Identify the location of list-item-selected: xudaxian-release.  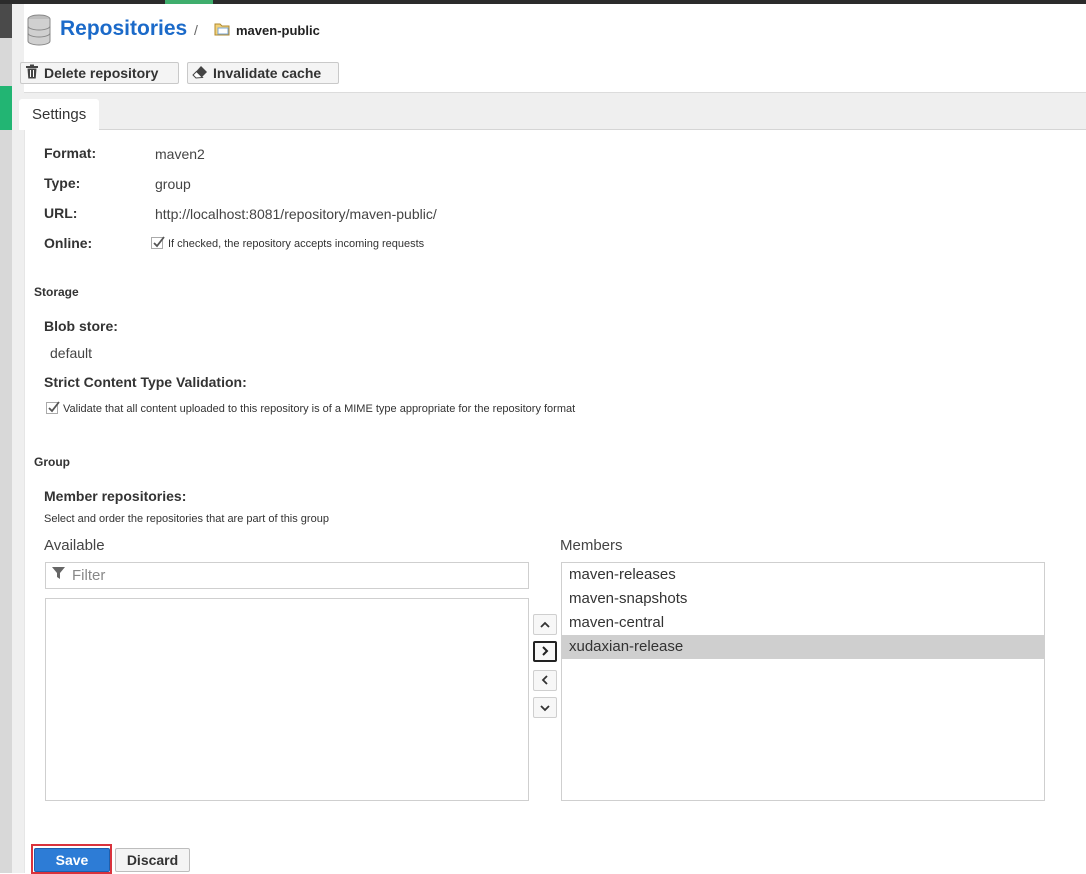
(803, 647).